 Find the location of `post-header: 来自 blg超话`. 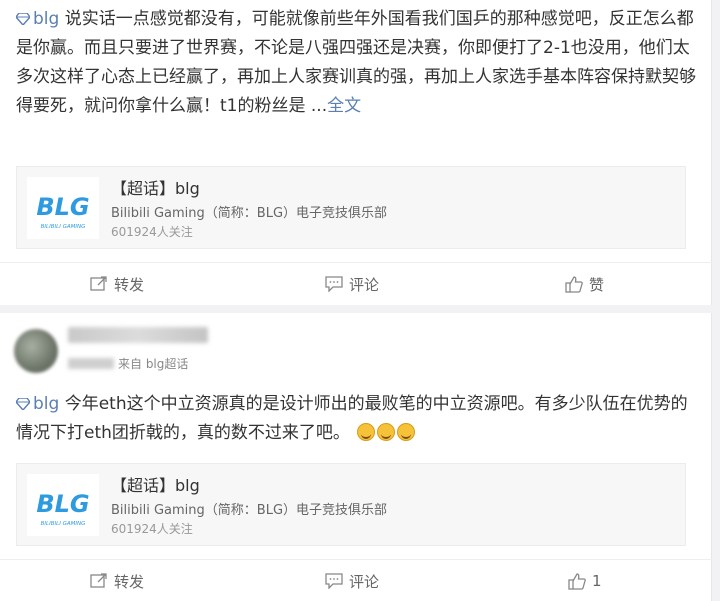

post-header: 来自 blg超话 is located at coordinates (356, 349).